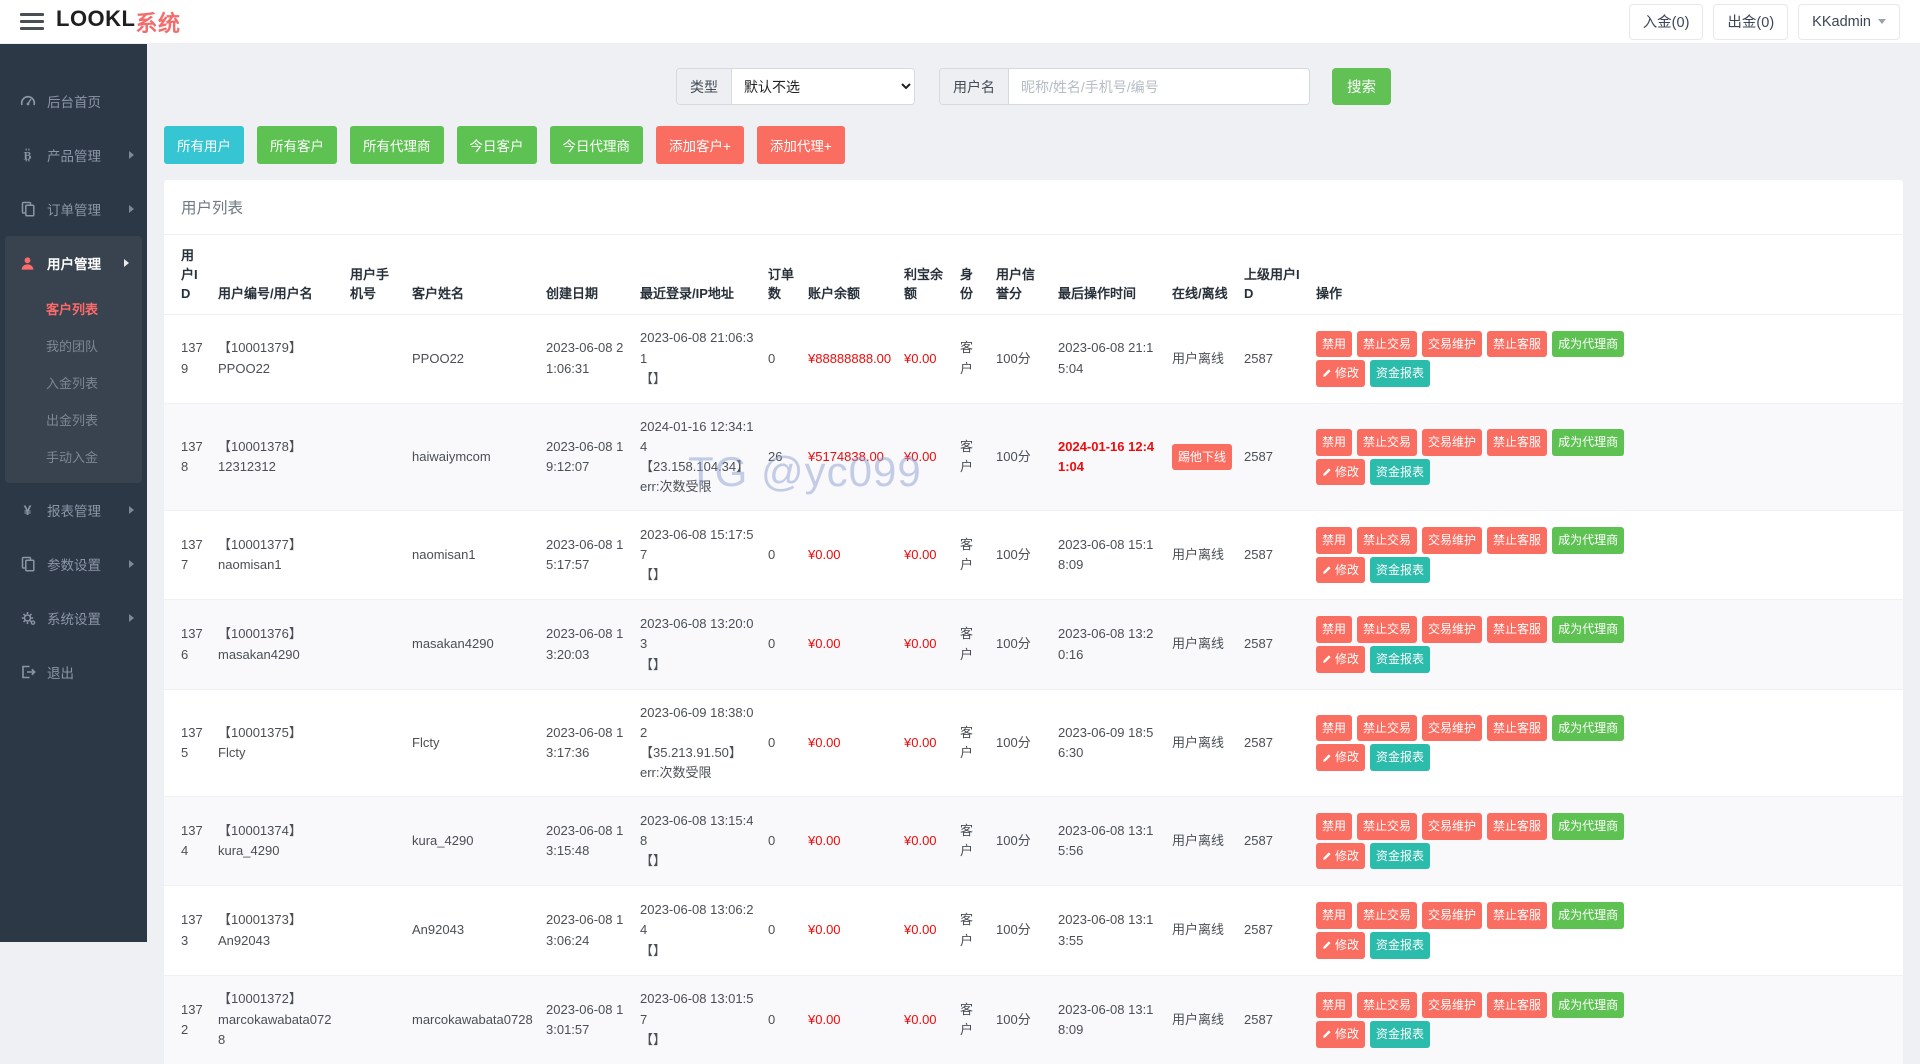 The height and width of the screenshot is (1064, 1920). What do you see at coordinates (188, 456) in the screenshot?
I see `user-id-cell: 1378` at bounding box center [188, 456].